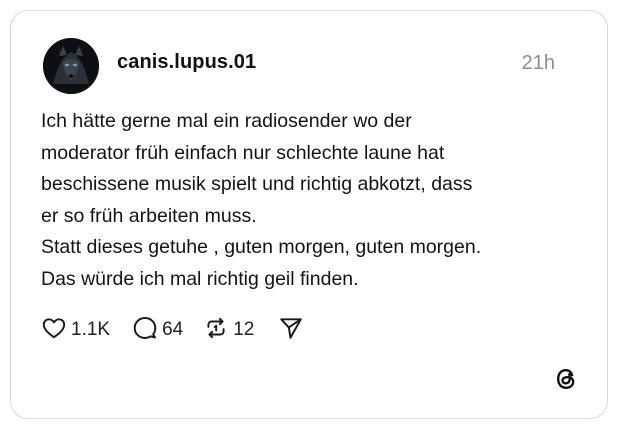 This screenshot has width=620, height=430. What do you see at coordinates (91, 329) in the screenshot?
I see `like-count: 1.1K` at bounding box center [91, 329].